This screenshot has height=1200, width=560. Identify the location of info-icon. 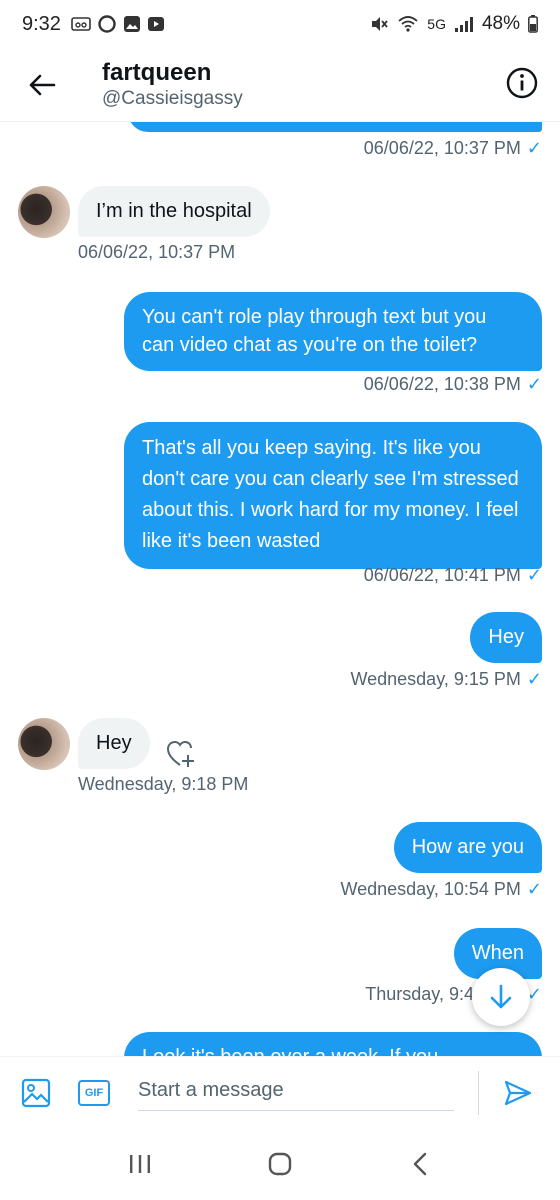
(522, 83).